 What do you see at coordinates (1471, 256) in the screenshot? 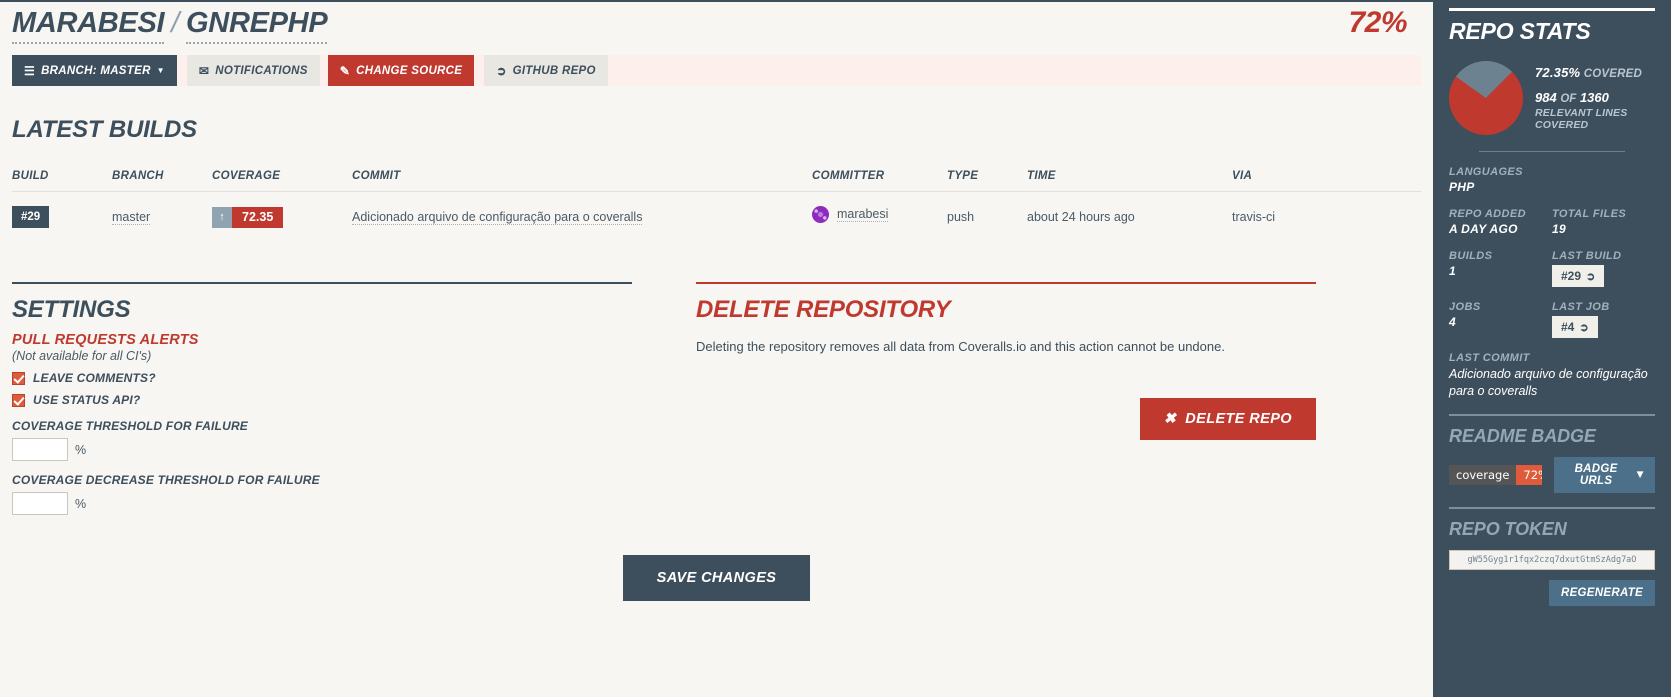
I see `builds-label: BUILDS` at bounding box center [1471, 256].